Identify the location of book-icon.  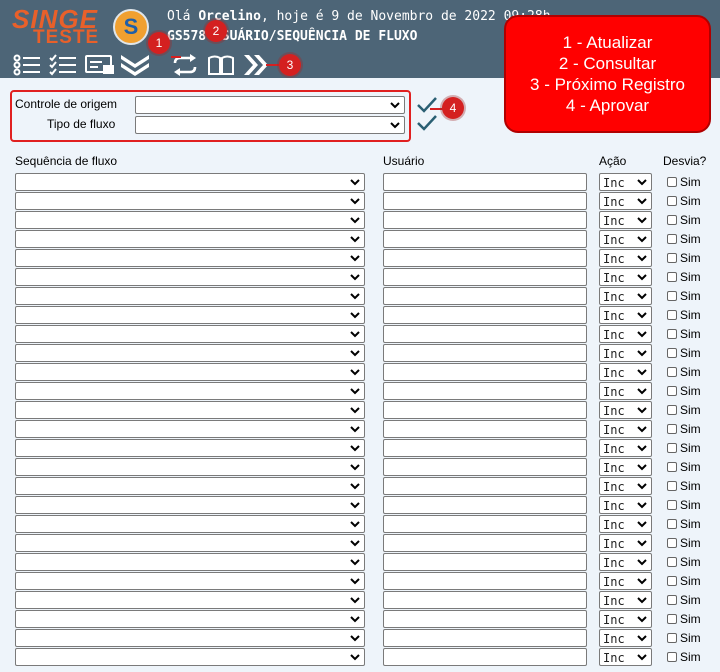
(221, 65).